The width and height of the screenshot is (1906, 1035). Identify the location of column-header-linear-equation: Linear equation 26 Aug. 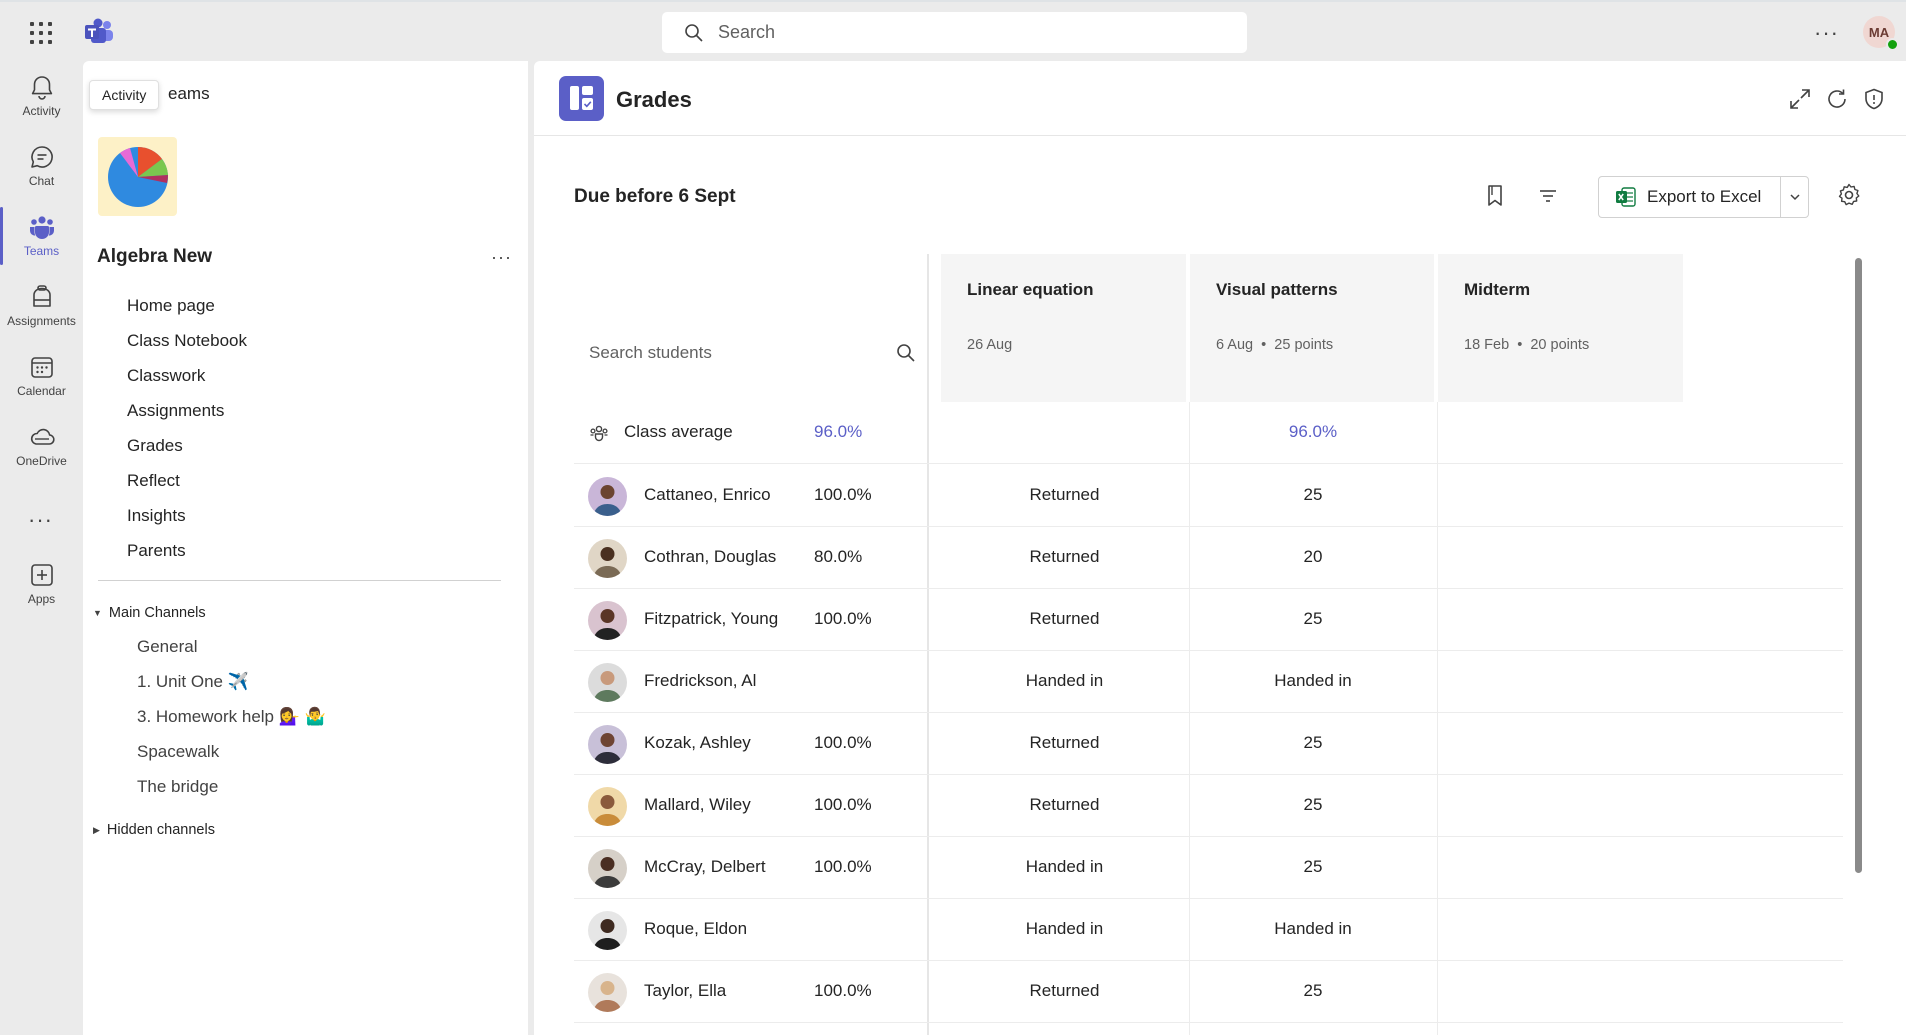
(1064, 328).